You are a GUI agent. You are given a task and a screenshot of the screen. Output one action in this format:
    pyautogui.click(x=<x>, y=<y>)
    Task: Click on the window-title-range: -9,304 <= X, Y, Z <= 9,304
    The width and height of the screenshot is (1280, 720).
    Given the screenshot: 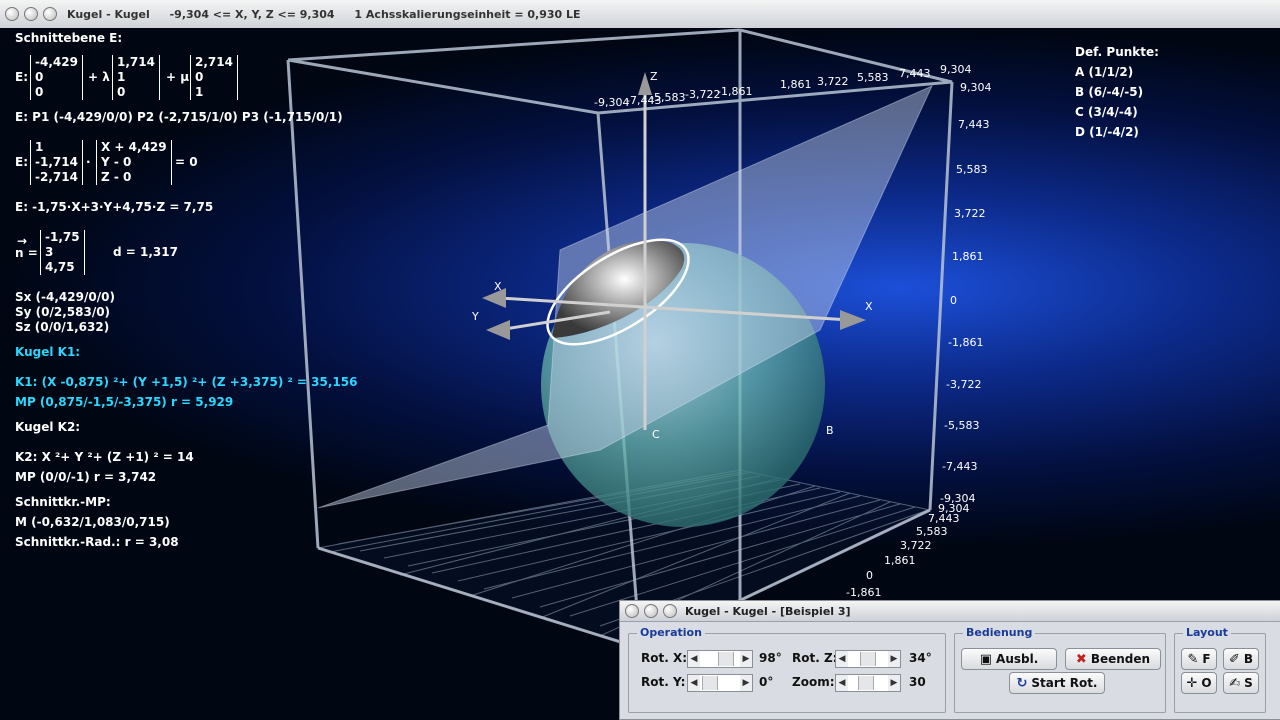 What is the action you would take?
    pyautogui.click(x=252, y=14)
    